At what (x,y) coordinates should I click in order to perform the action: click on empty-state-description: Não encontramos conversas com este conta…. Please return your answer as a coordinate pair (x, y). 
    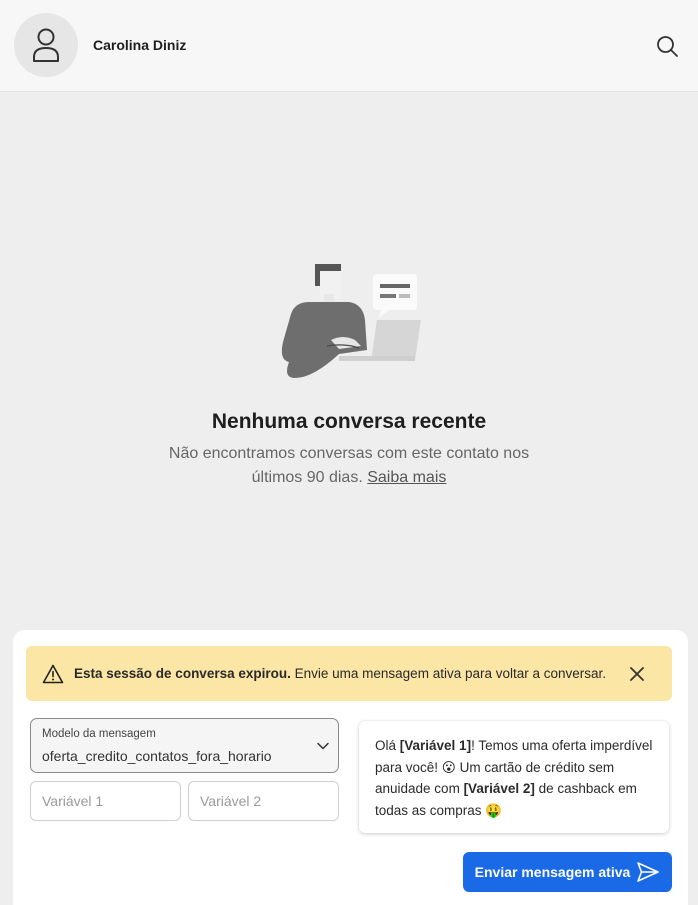
    Looking at the image, I should click on (349, 466).